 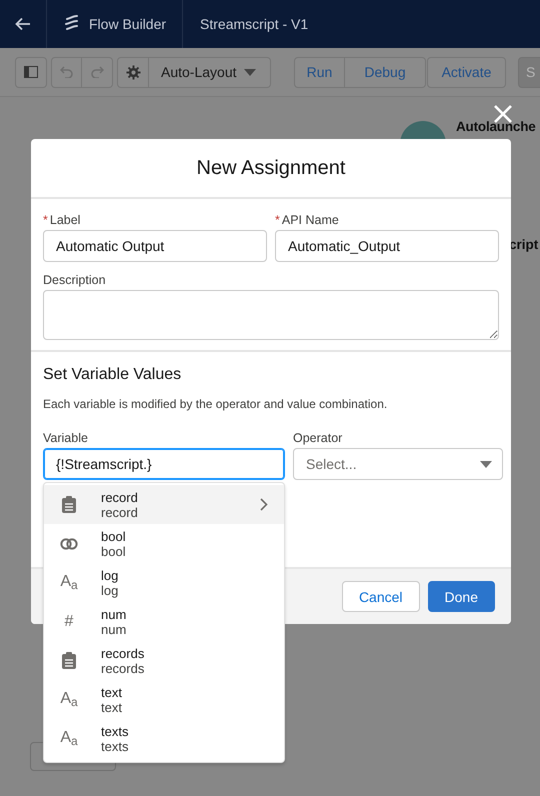 I want to click on option-name: record, so click(x=120, y=497).